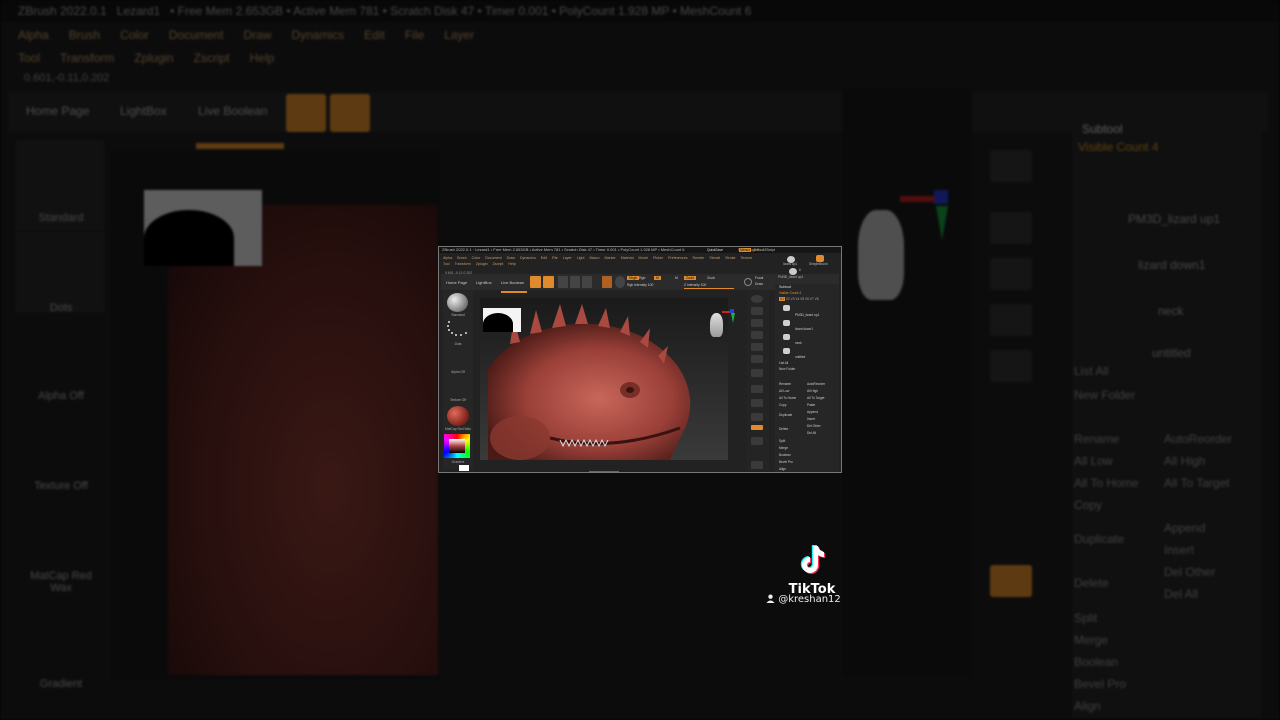 This screenshot has width=1280, height=720. Describe the element at coordinates (790, 264) in the screenshot. I see `tool-lizard-up1: lizard up1` at that location.